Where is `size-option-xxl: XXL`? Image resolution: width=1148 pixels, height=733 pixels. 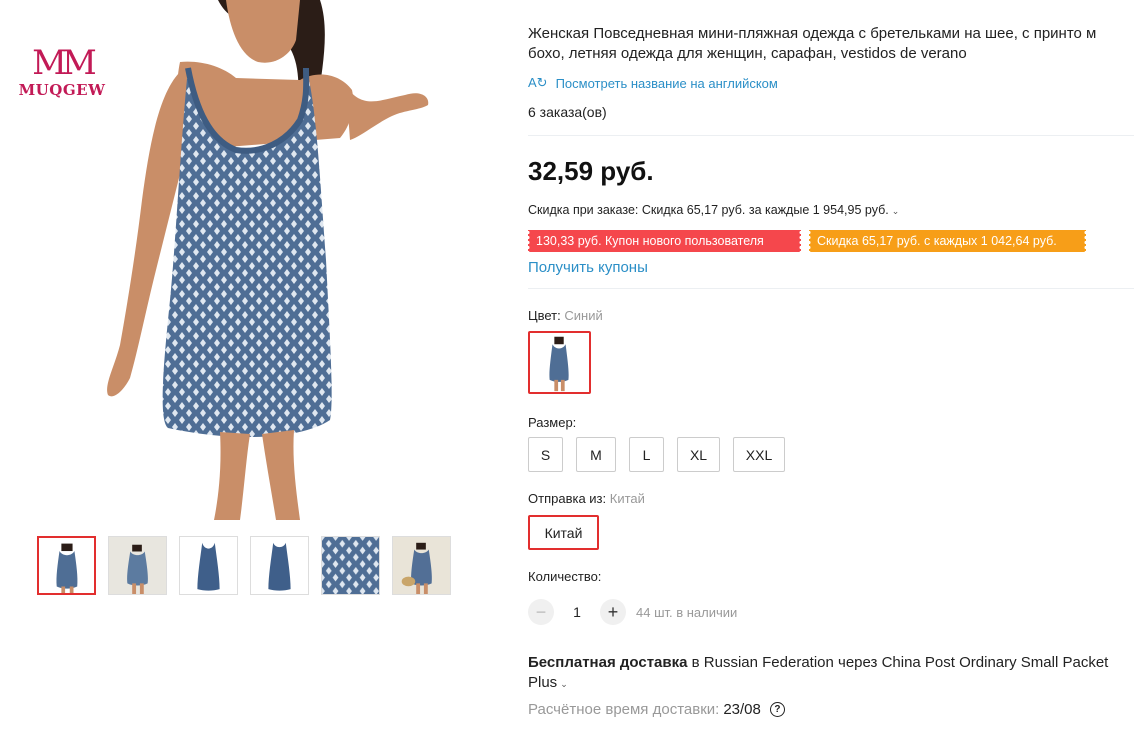 size-option-xxl: XXL is located at coordinates (759, 454).